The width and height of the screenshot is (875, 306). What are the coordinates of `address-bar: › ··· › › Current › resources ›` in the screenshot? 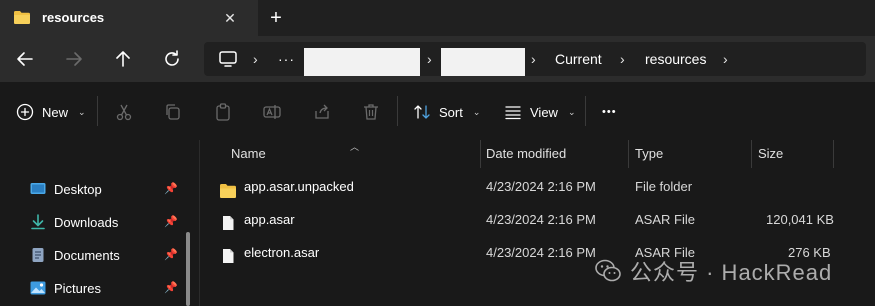 It's located at (535, 59).